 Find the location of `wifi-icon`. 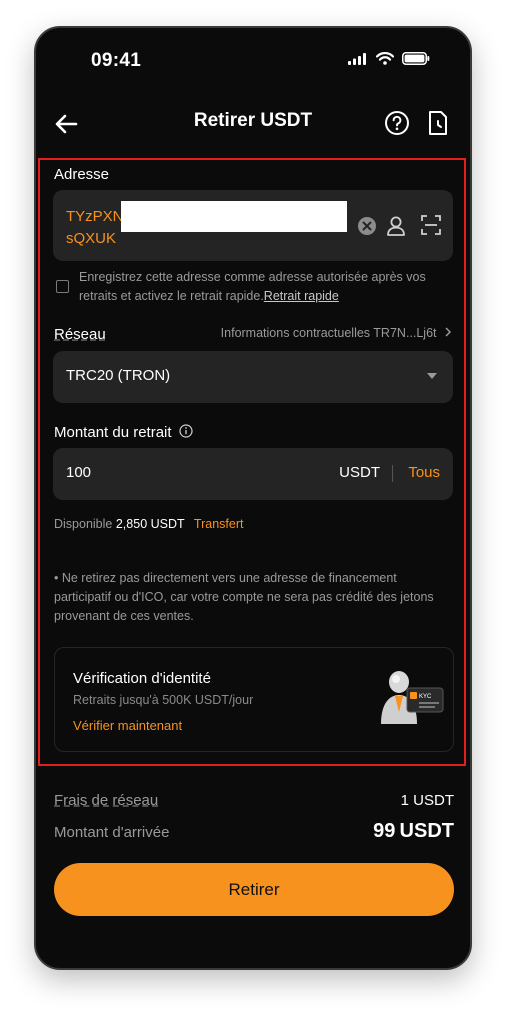

wifi-icon is located at coordinates (385, 58).